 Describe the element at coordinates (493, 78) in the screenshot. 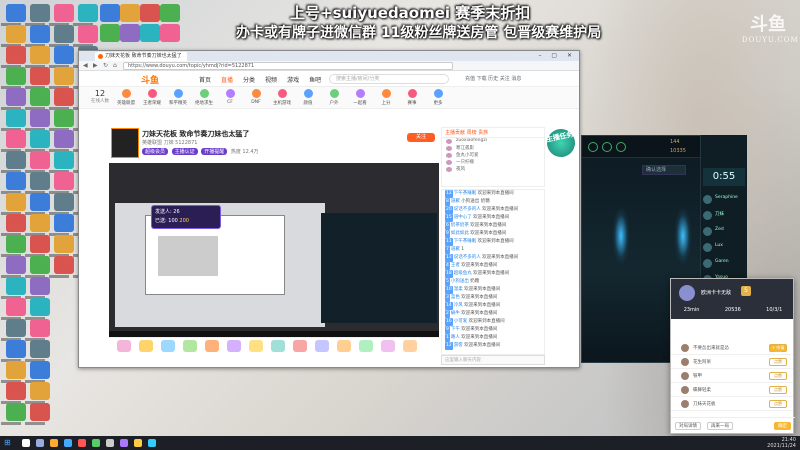

I see `user-toolbar: 充值 下载 历史 关注 消息` at that location.